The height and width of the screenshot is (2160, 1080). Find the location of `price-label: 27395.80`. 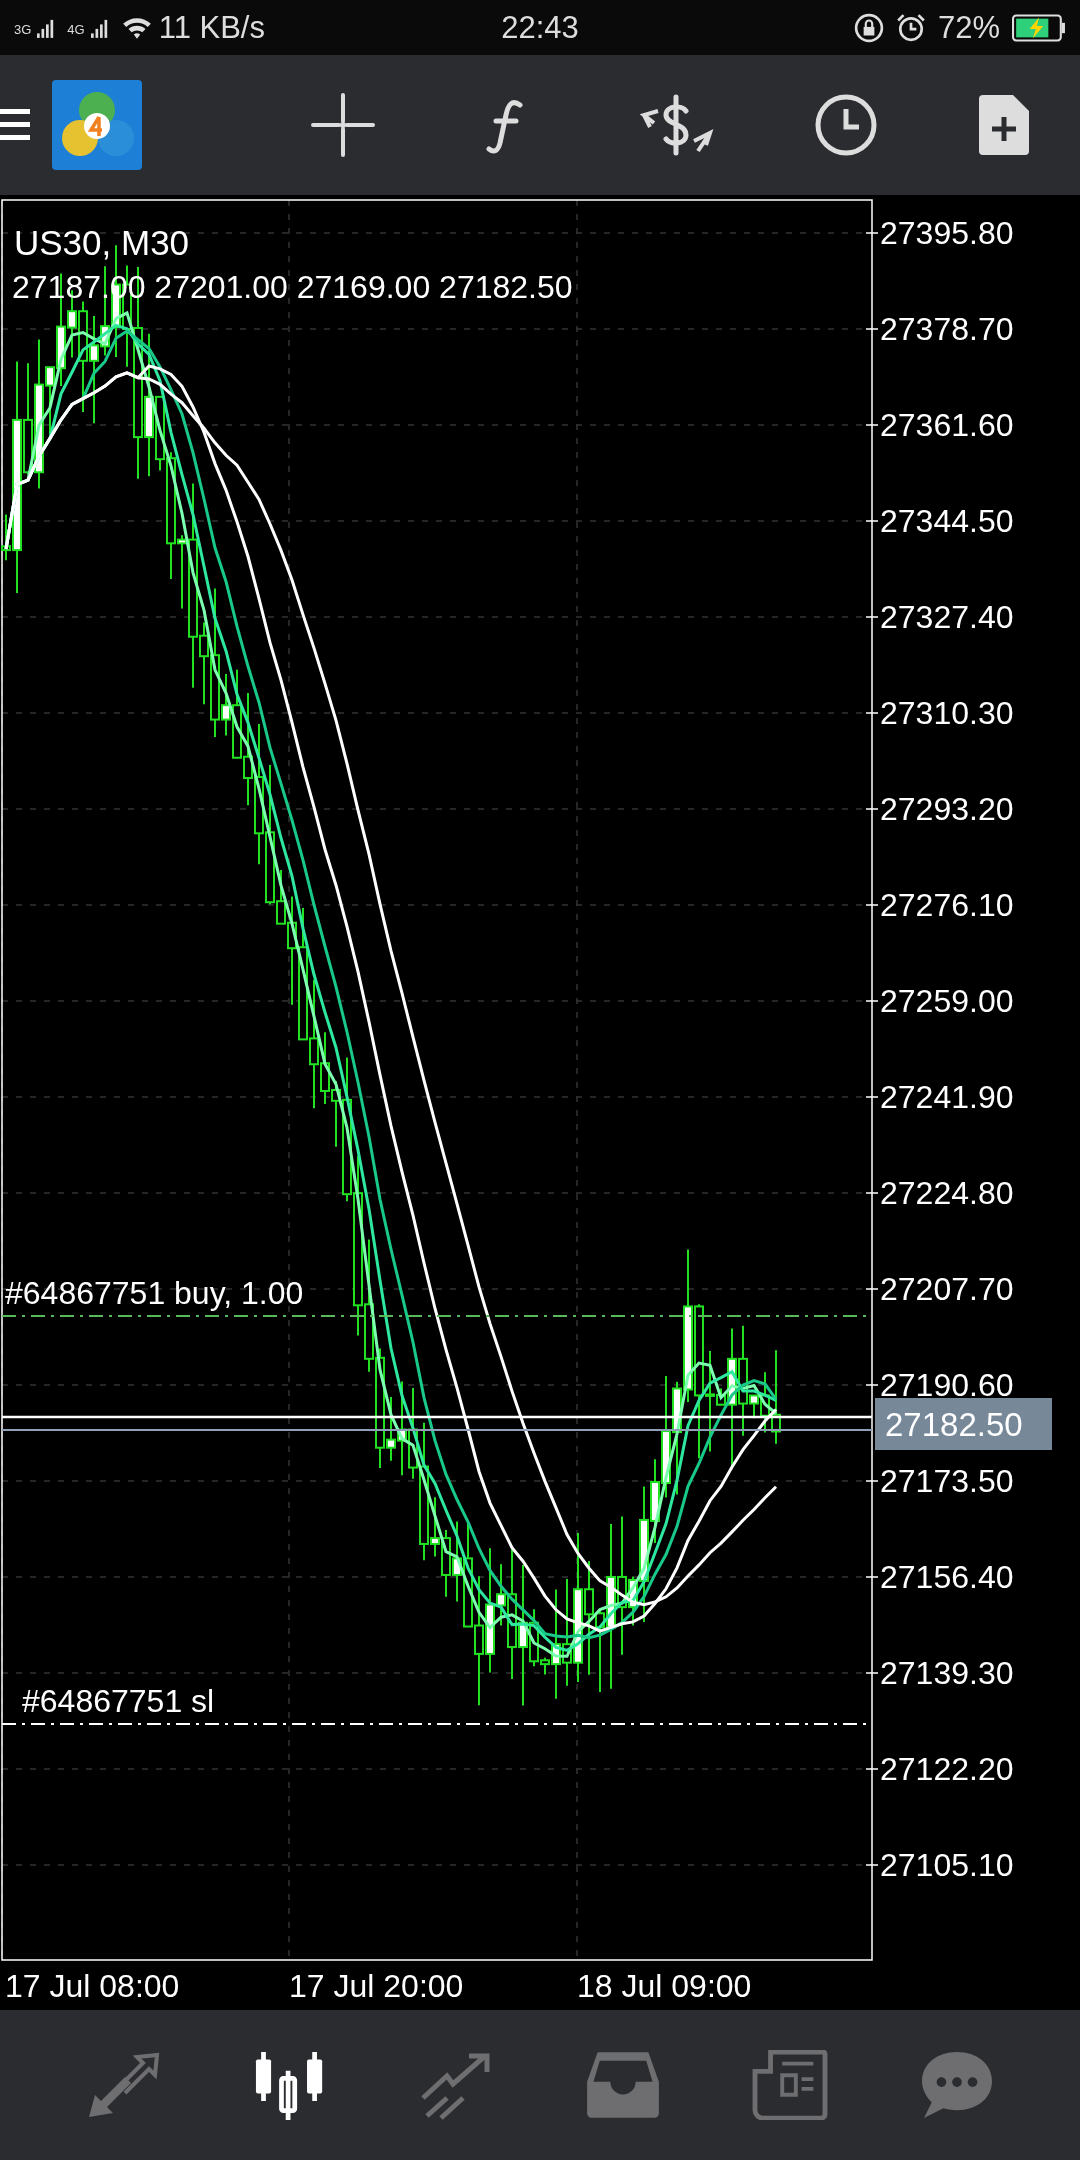

price-label: 27395.80 is located at coordinates (947, 233).